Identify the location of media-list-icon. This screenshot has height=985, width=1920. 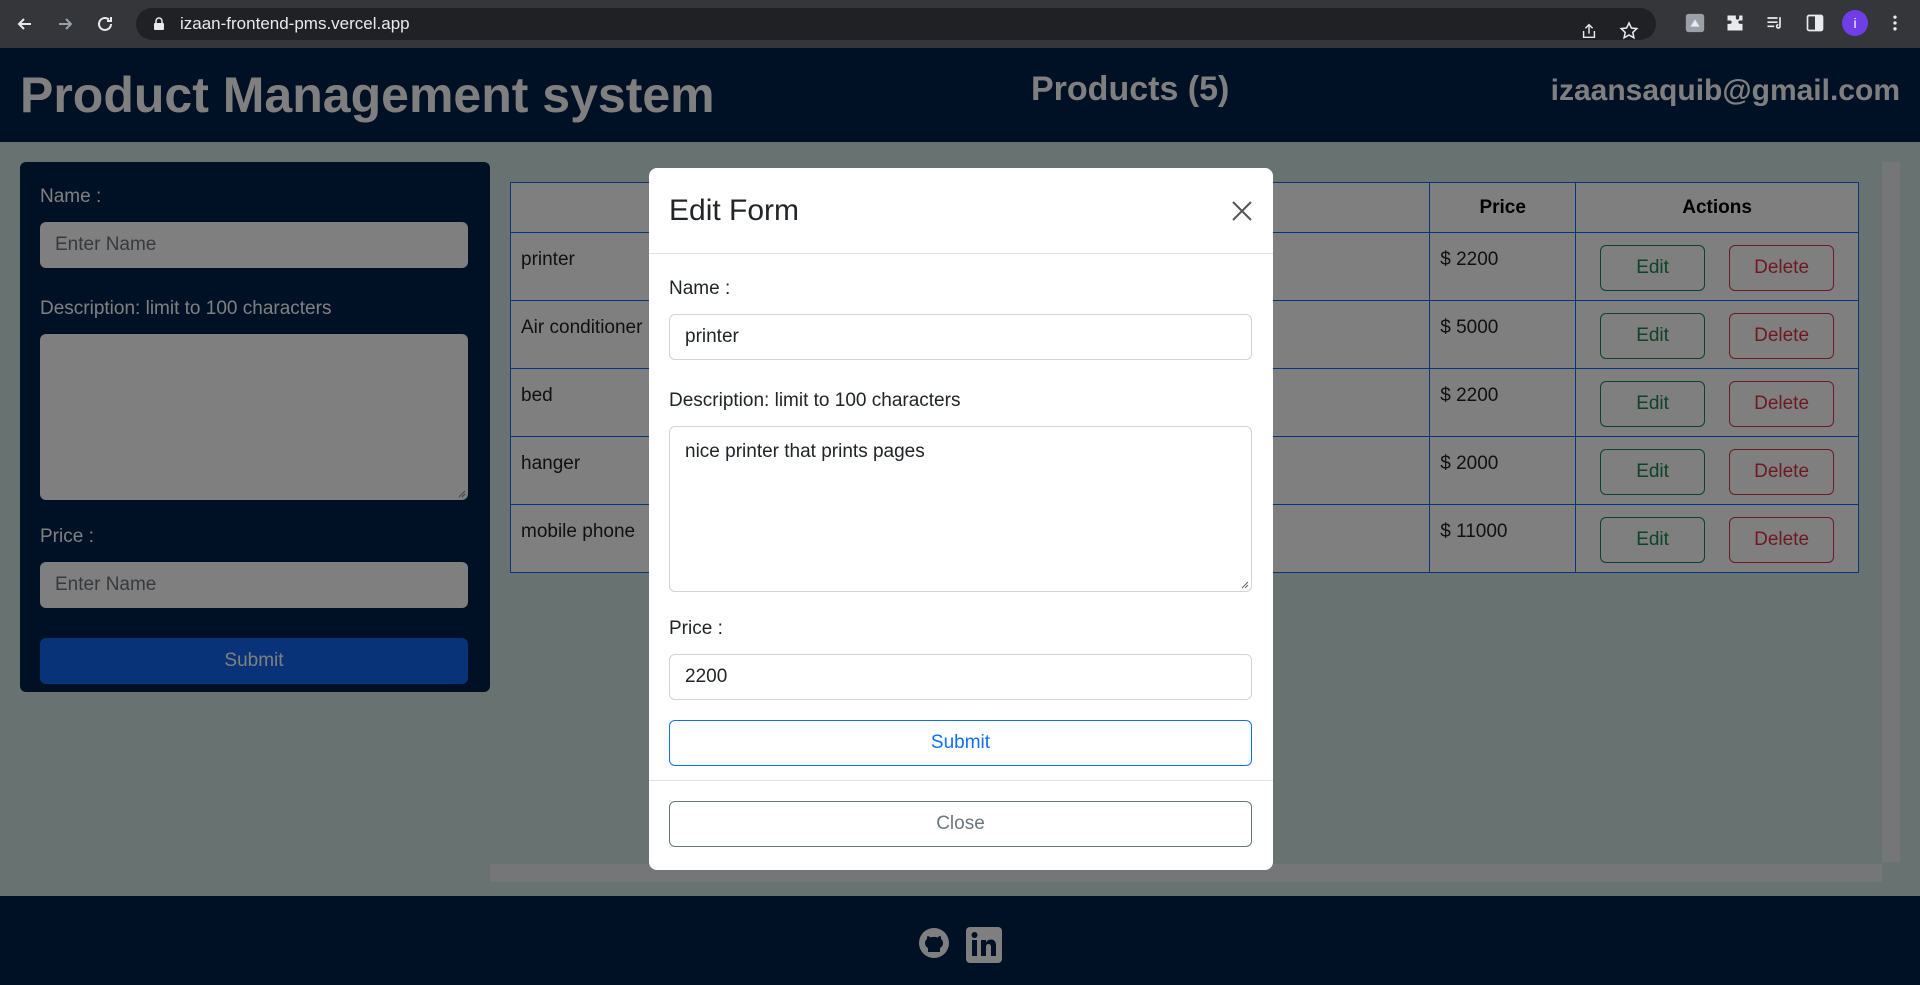
(1774, 23).